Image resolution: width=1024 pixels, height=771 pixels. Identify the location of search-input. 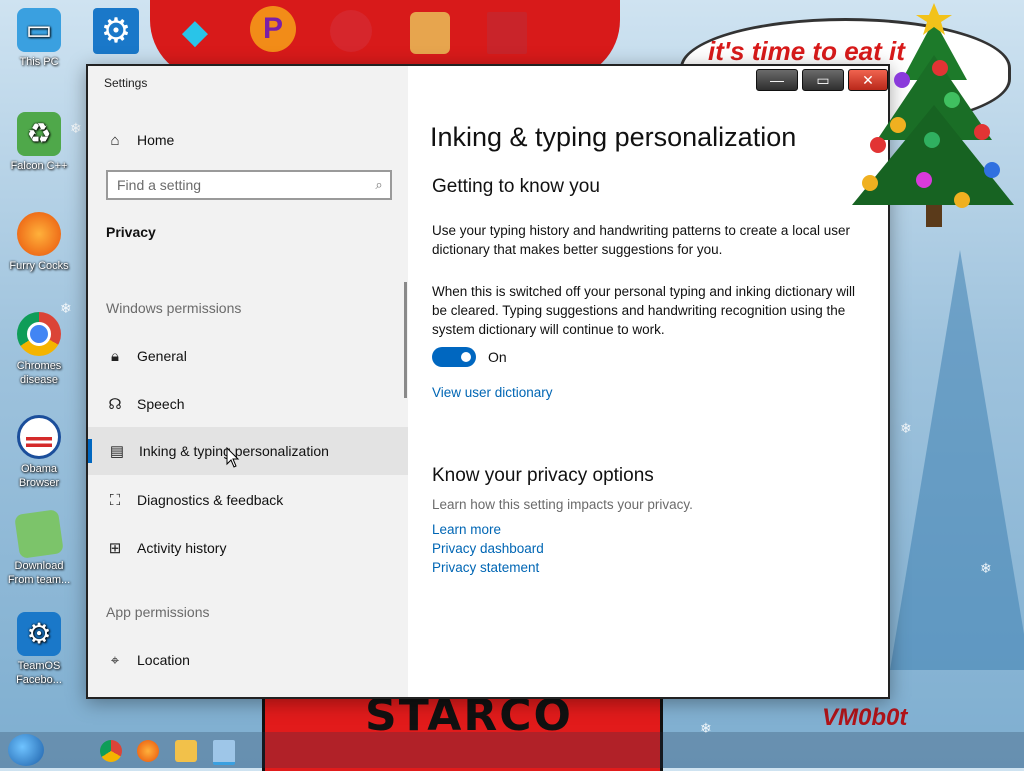
(238, 185).